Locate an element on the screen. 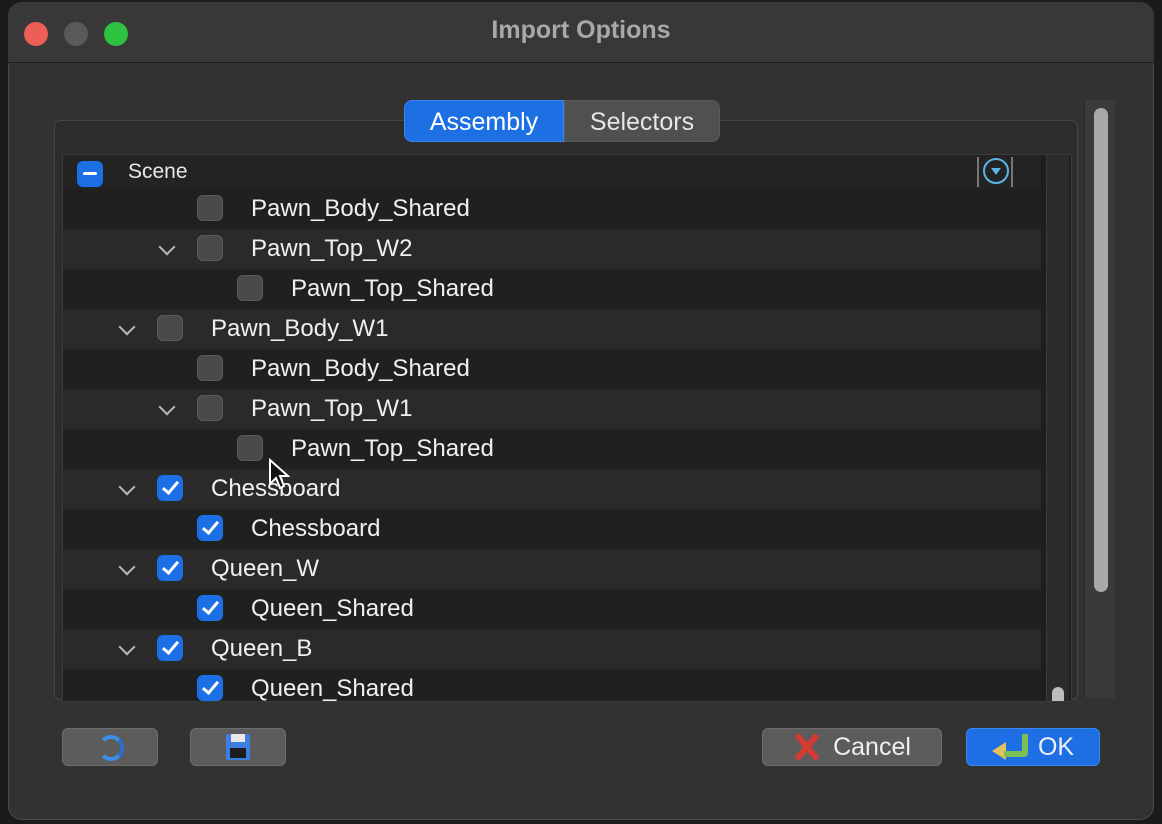  tree-row: Queen_W is located at coordinates (552, 569).